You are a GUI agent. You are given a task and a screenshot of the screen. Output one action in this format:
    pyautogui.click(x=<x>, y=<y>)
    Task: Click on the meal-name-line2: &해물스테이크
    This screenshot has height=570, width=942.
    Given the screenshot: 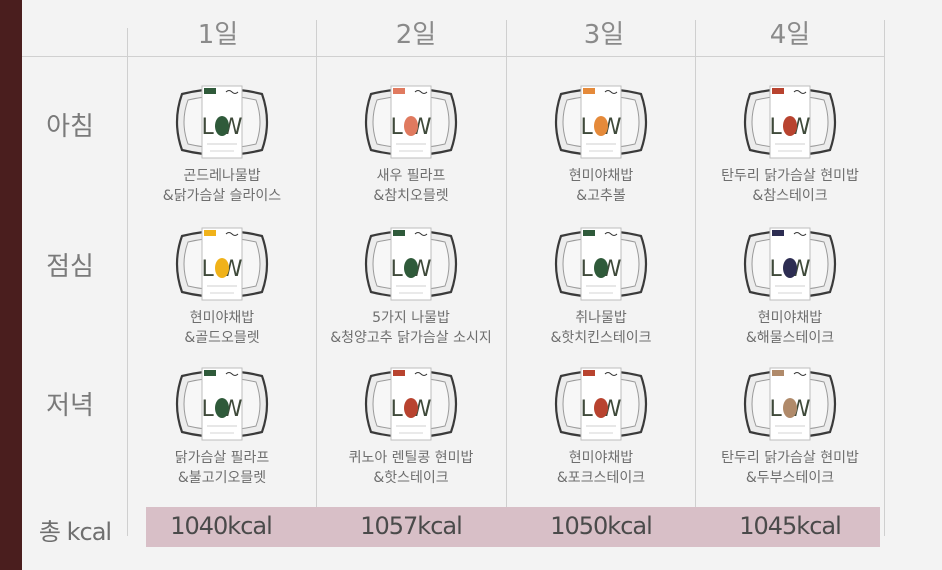 What is the action you would take?
    pyautogui.click(x=790, y=338)
    